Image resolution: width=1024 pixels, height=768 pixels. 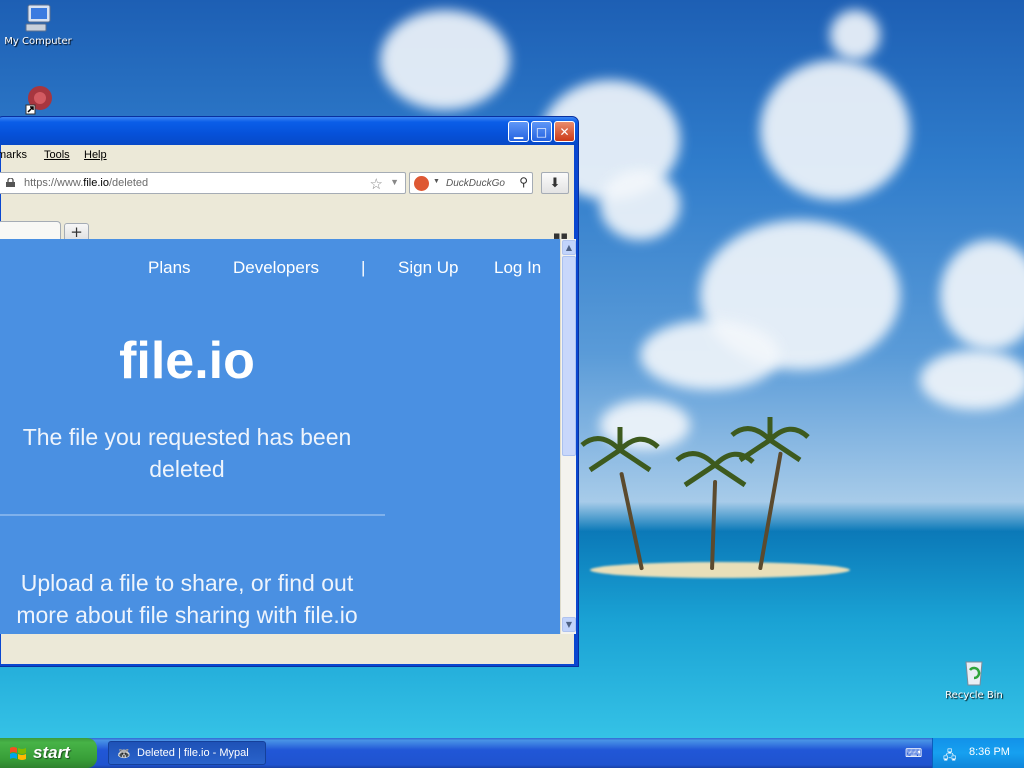 What do you see at coordinates (287, 649) in the screenshot?
I see `status-bar` at bounding box center [287, 649].